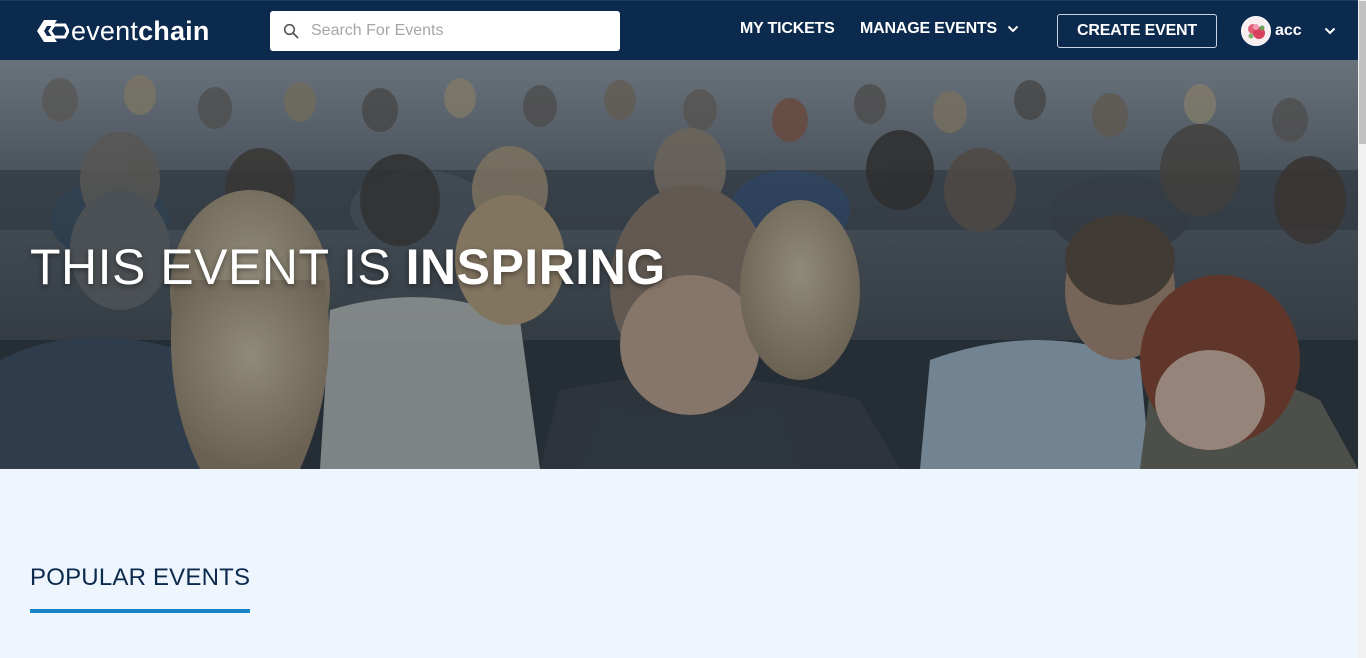 This screenshot has width=1366, height=658. I want to click on hero-title-regular: THIS EVENT IS, so click(218, 267).